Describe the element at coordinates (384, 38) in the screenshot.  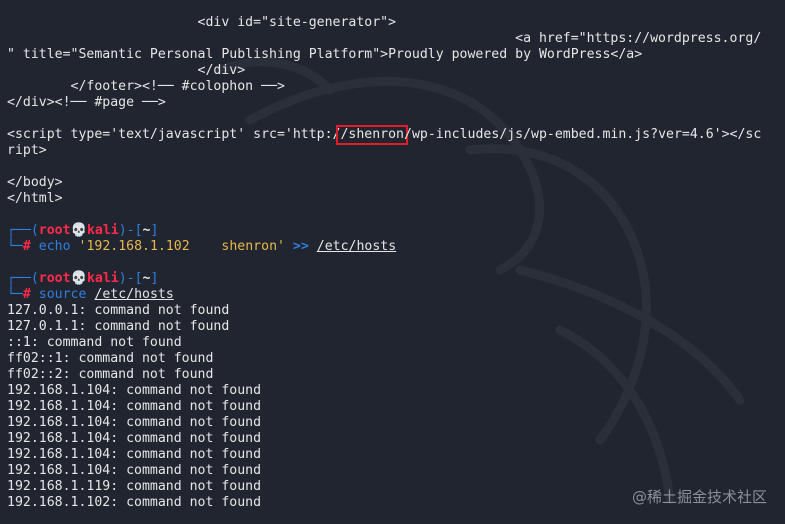
I see `html-source-line: <a href="https://wordpress.org/` at that location.